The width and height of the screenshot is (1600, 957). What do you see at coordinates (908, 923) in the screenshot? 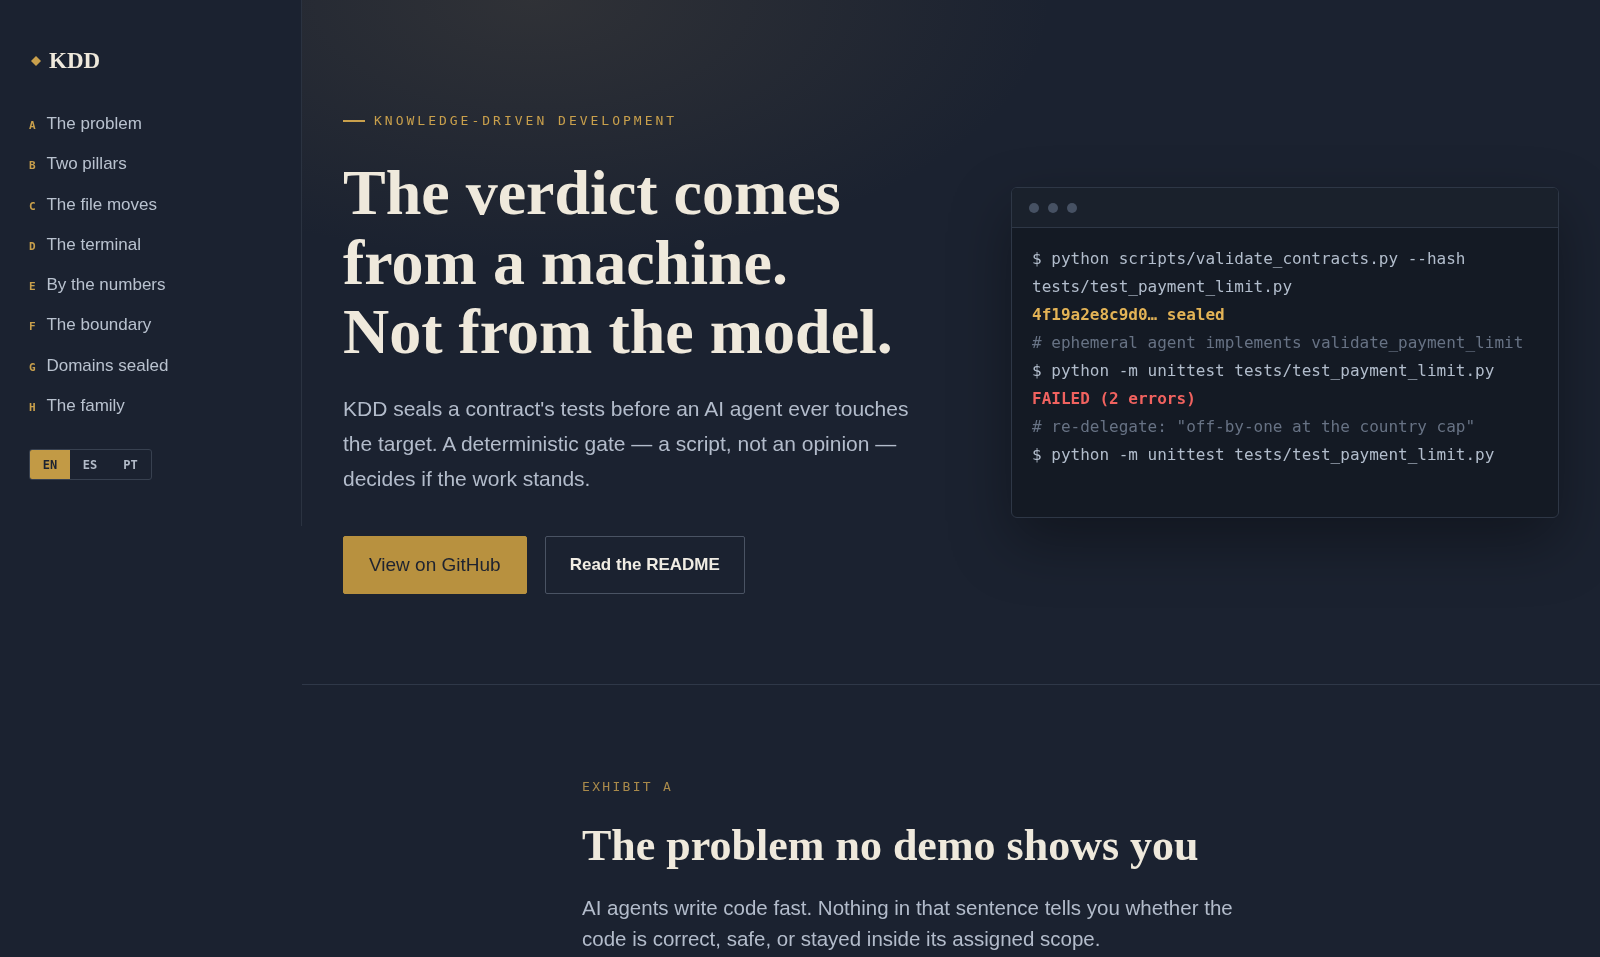
I see `section-body: AI agents write code fast. Nothing in that sentence tells you whether the code is correct, safe, or stayed inside its assigned scope.` at bounding box center [908, 923].